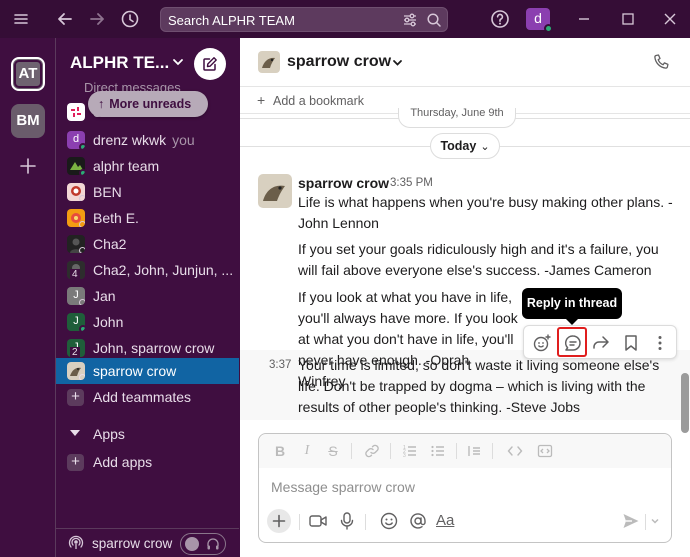 This screenshot has width=690, height=557. Describe the element at coordinates (685, 403) in the screenshot. I see `scrollbar-thumb` at that location.